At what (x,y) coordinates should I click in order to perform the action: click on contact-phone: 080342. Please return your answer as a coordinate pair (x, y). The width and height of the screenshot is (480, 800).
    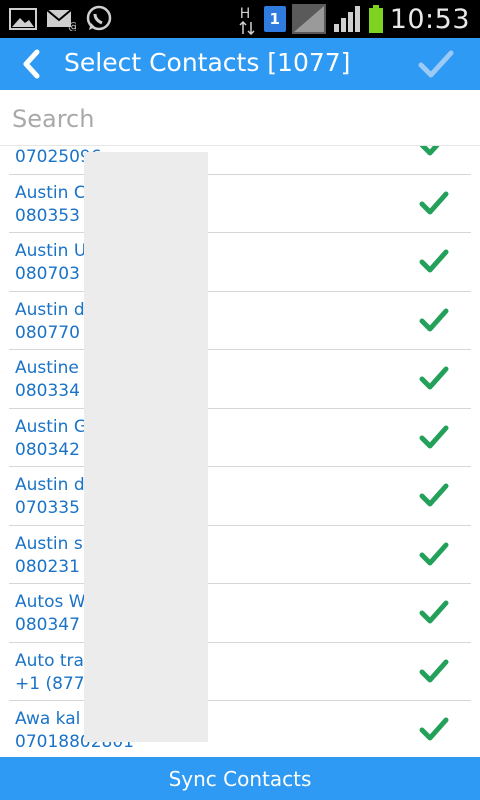
    Looking at the image, I should click on (47, 449).